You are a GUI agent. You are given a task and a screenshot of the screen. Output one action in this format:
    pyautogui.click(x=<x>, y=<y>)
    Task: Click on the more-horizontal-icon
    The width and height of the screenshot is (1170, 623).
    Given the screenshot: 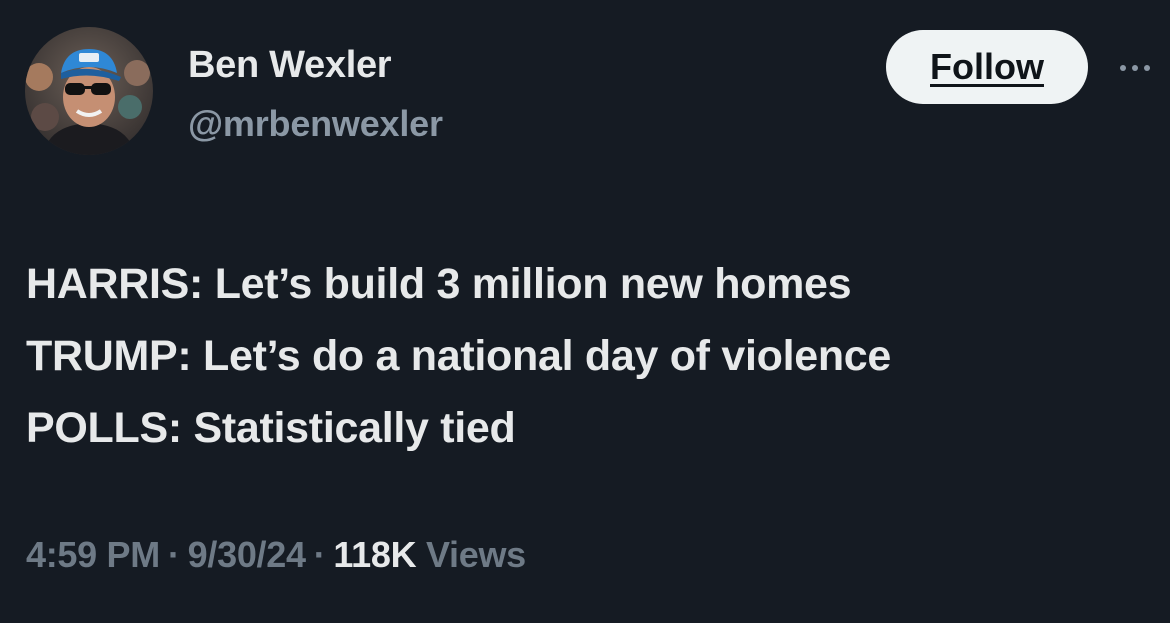 What is the action you would take?
    pyautogui.click(x=1140, y=68)
    